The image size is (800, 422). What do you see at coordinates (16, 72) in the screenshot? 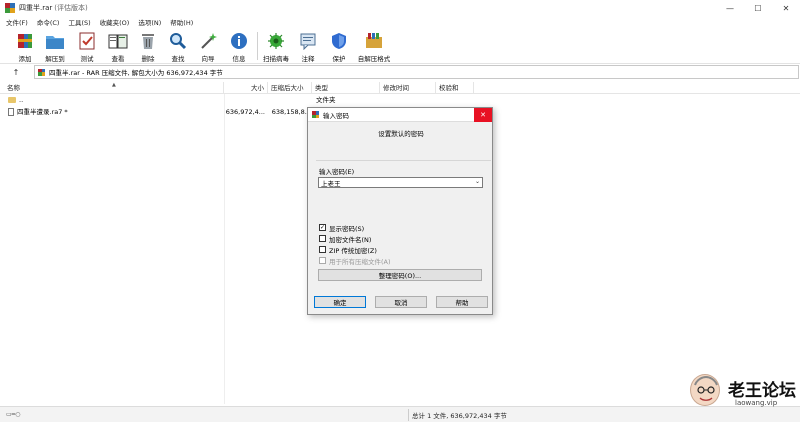
I see `up-level-button: ↑` at bounding box center [16, 72].